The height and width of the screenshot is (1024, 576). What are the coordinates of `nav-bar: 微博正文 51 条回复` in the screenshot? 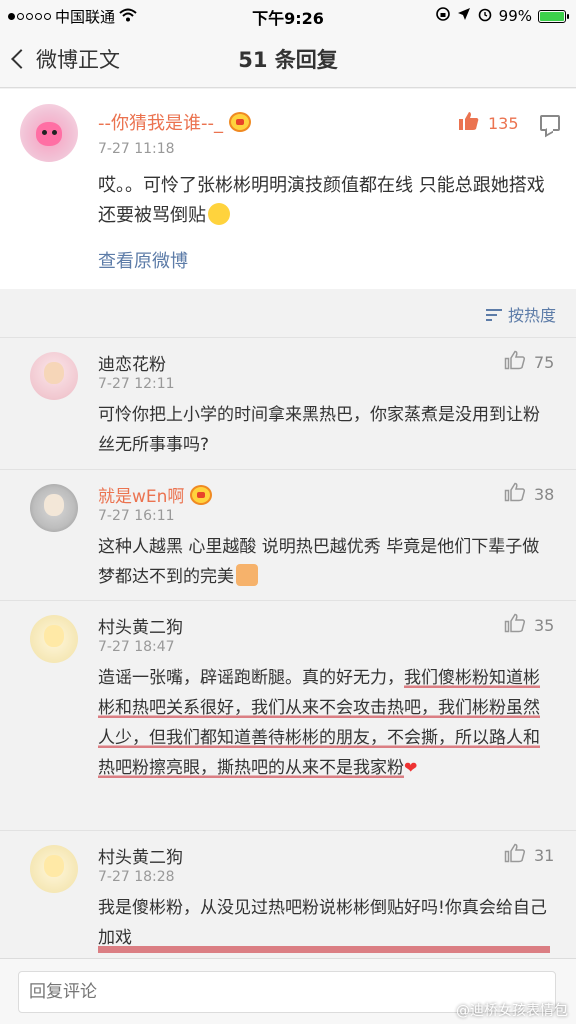 It's located at (288, 59).